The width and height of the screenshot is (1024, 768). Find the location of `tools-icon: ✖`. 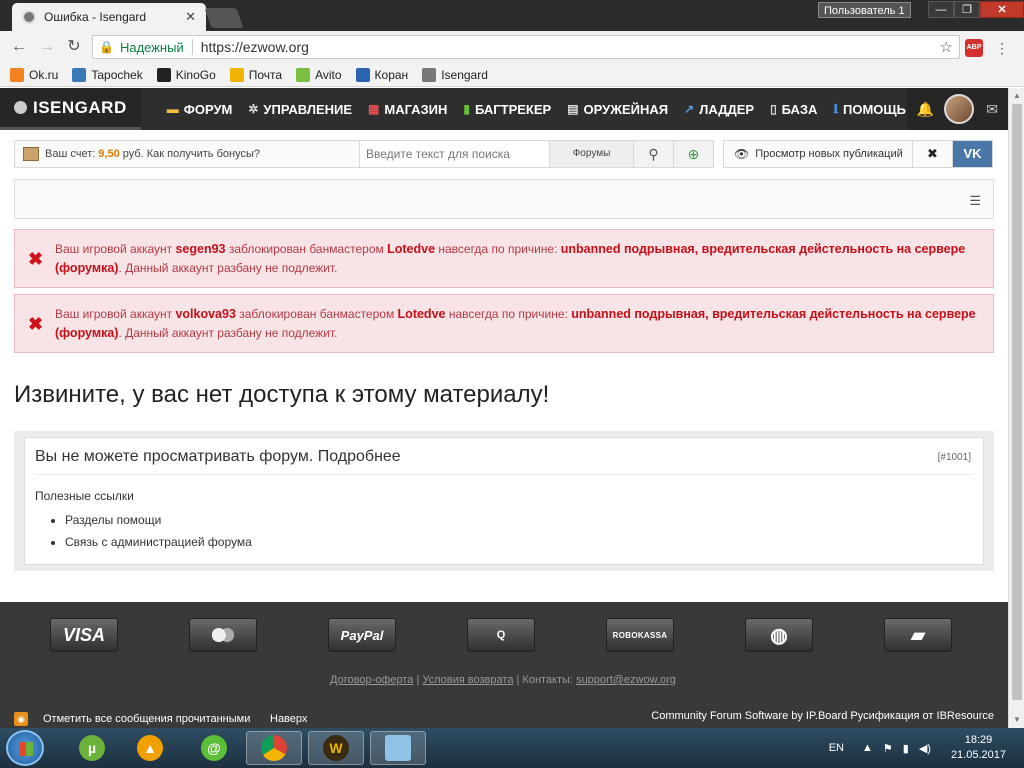

tools-icon: ✖ is located at coordinates (932, 154).